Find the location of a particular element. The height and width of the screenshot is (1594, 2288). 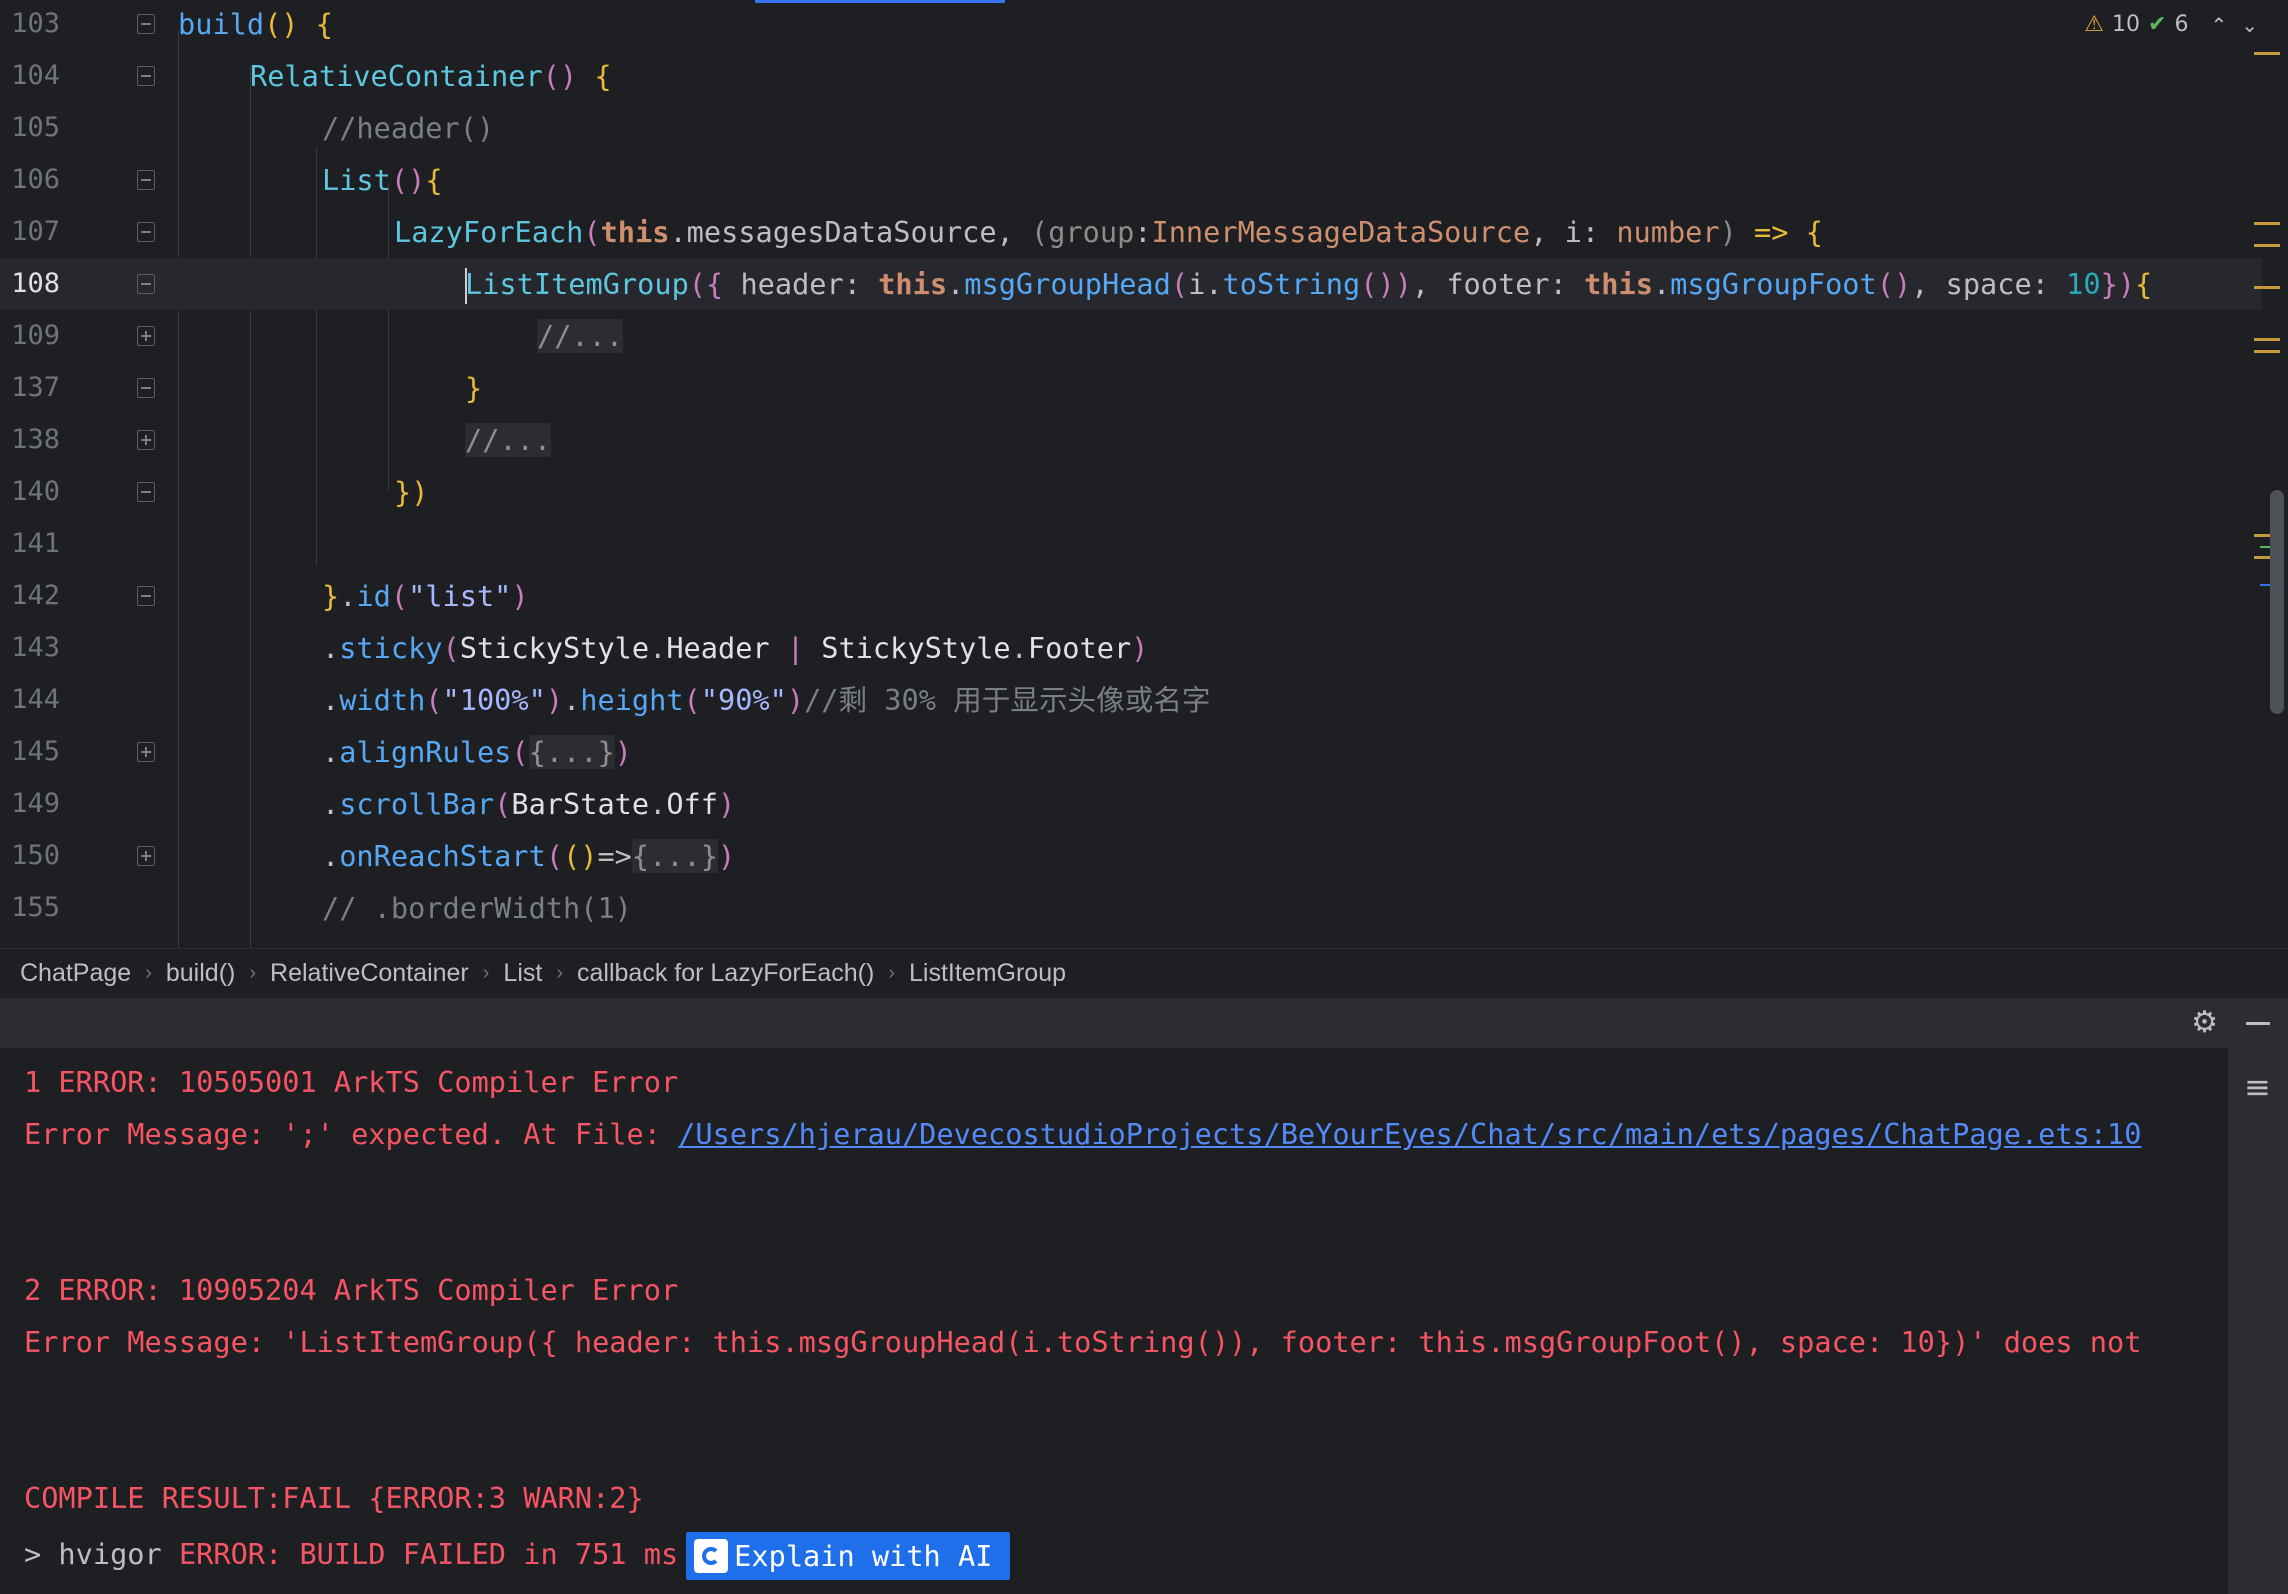

soft-wrap-icon: ≡ is located at coordinates (2257, 1087).